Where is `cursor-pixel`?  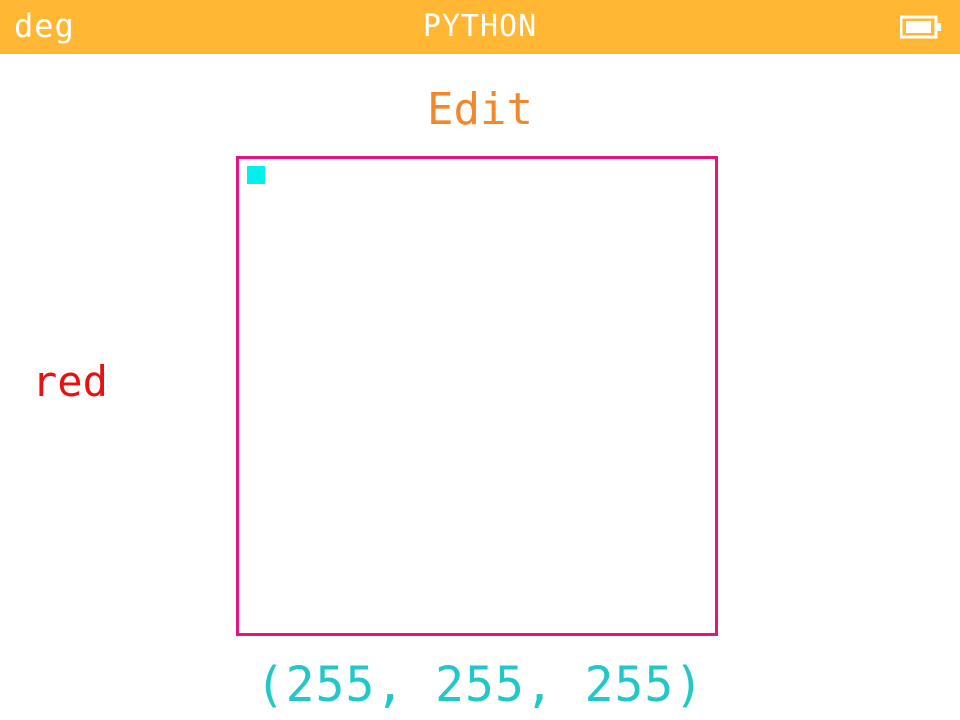 cursor-pixel is located at coordinates (256, 175).